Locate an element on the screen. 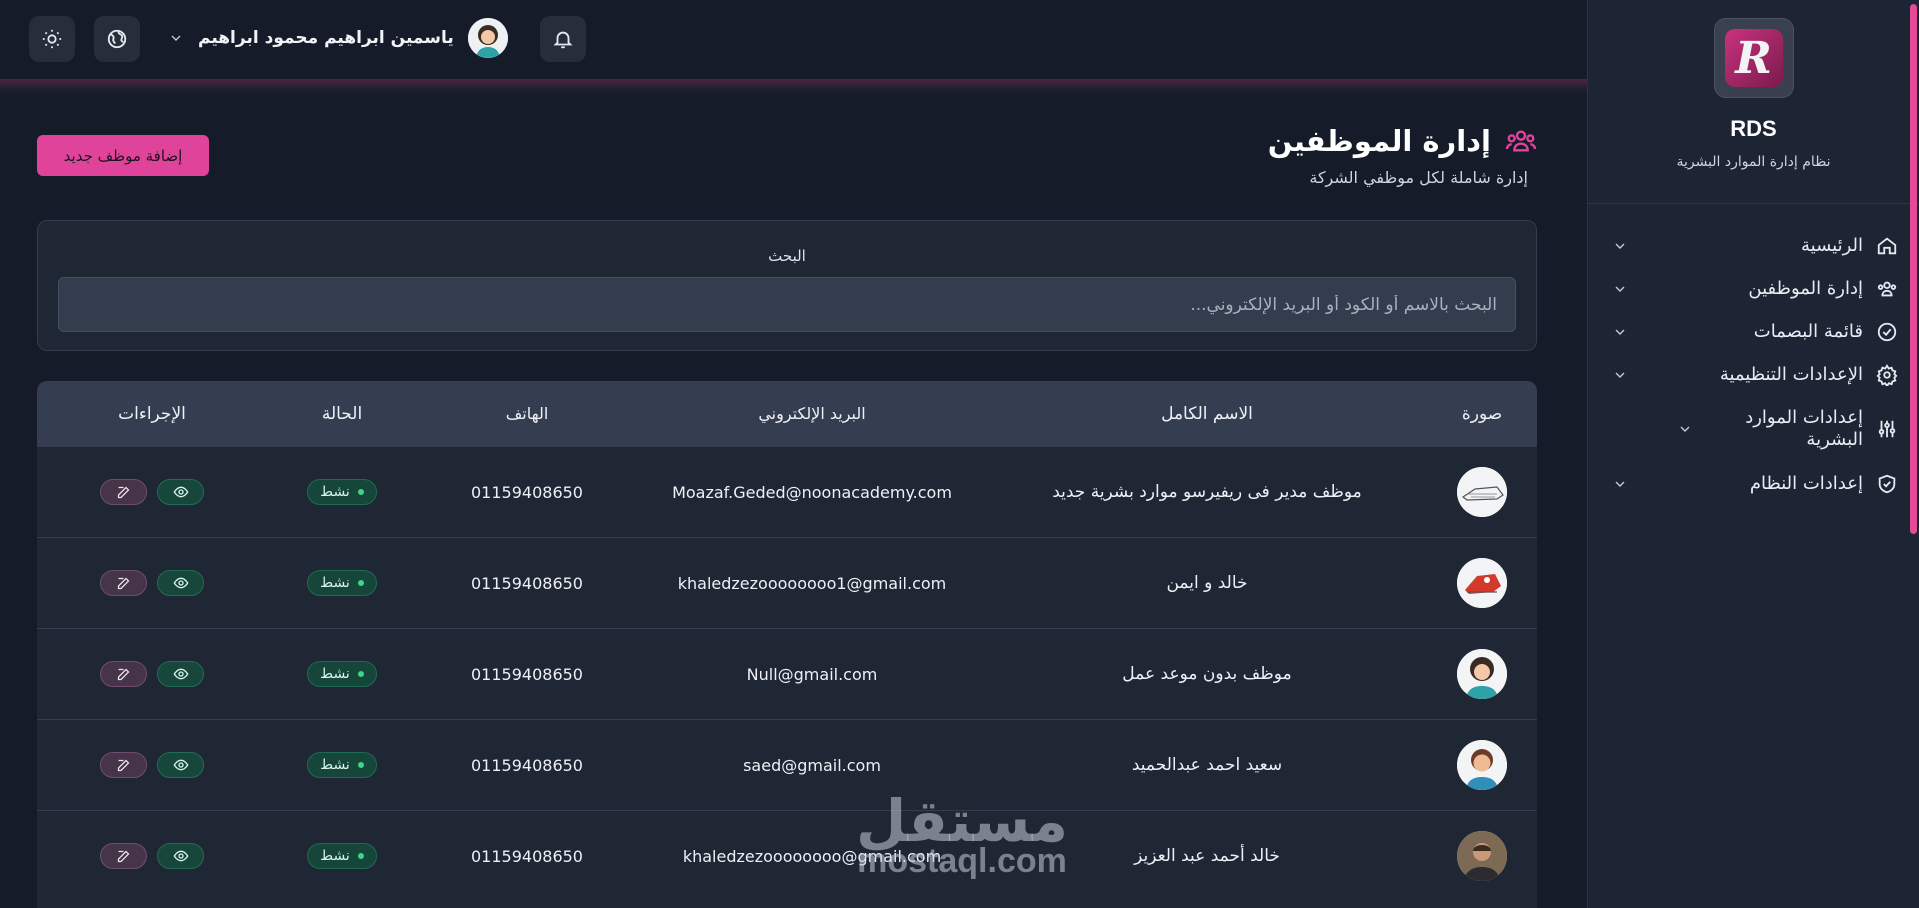  sidebar-brand: R RDS نظام إدارة الموارد البشرية is located at coordinates (1753, 102).